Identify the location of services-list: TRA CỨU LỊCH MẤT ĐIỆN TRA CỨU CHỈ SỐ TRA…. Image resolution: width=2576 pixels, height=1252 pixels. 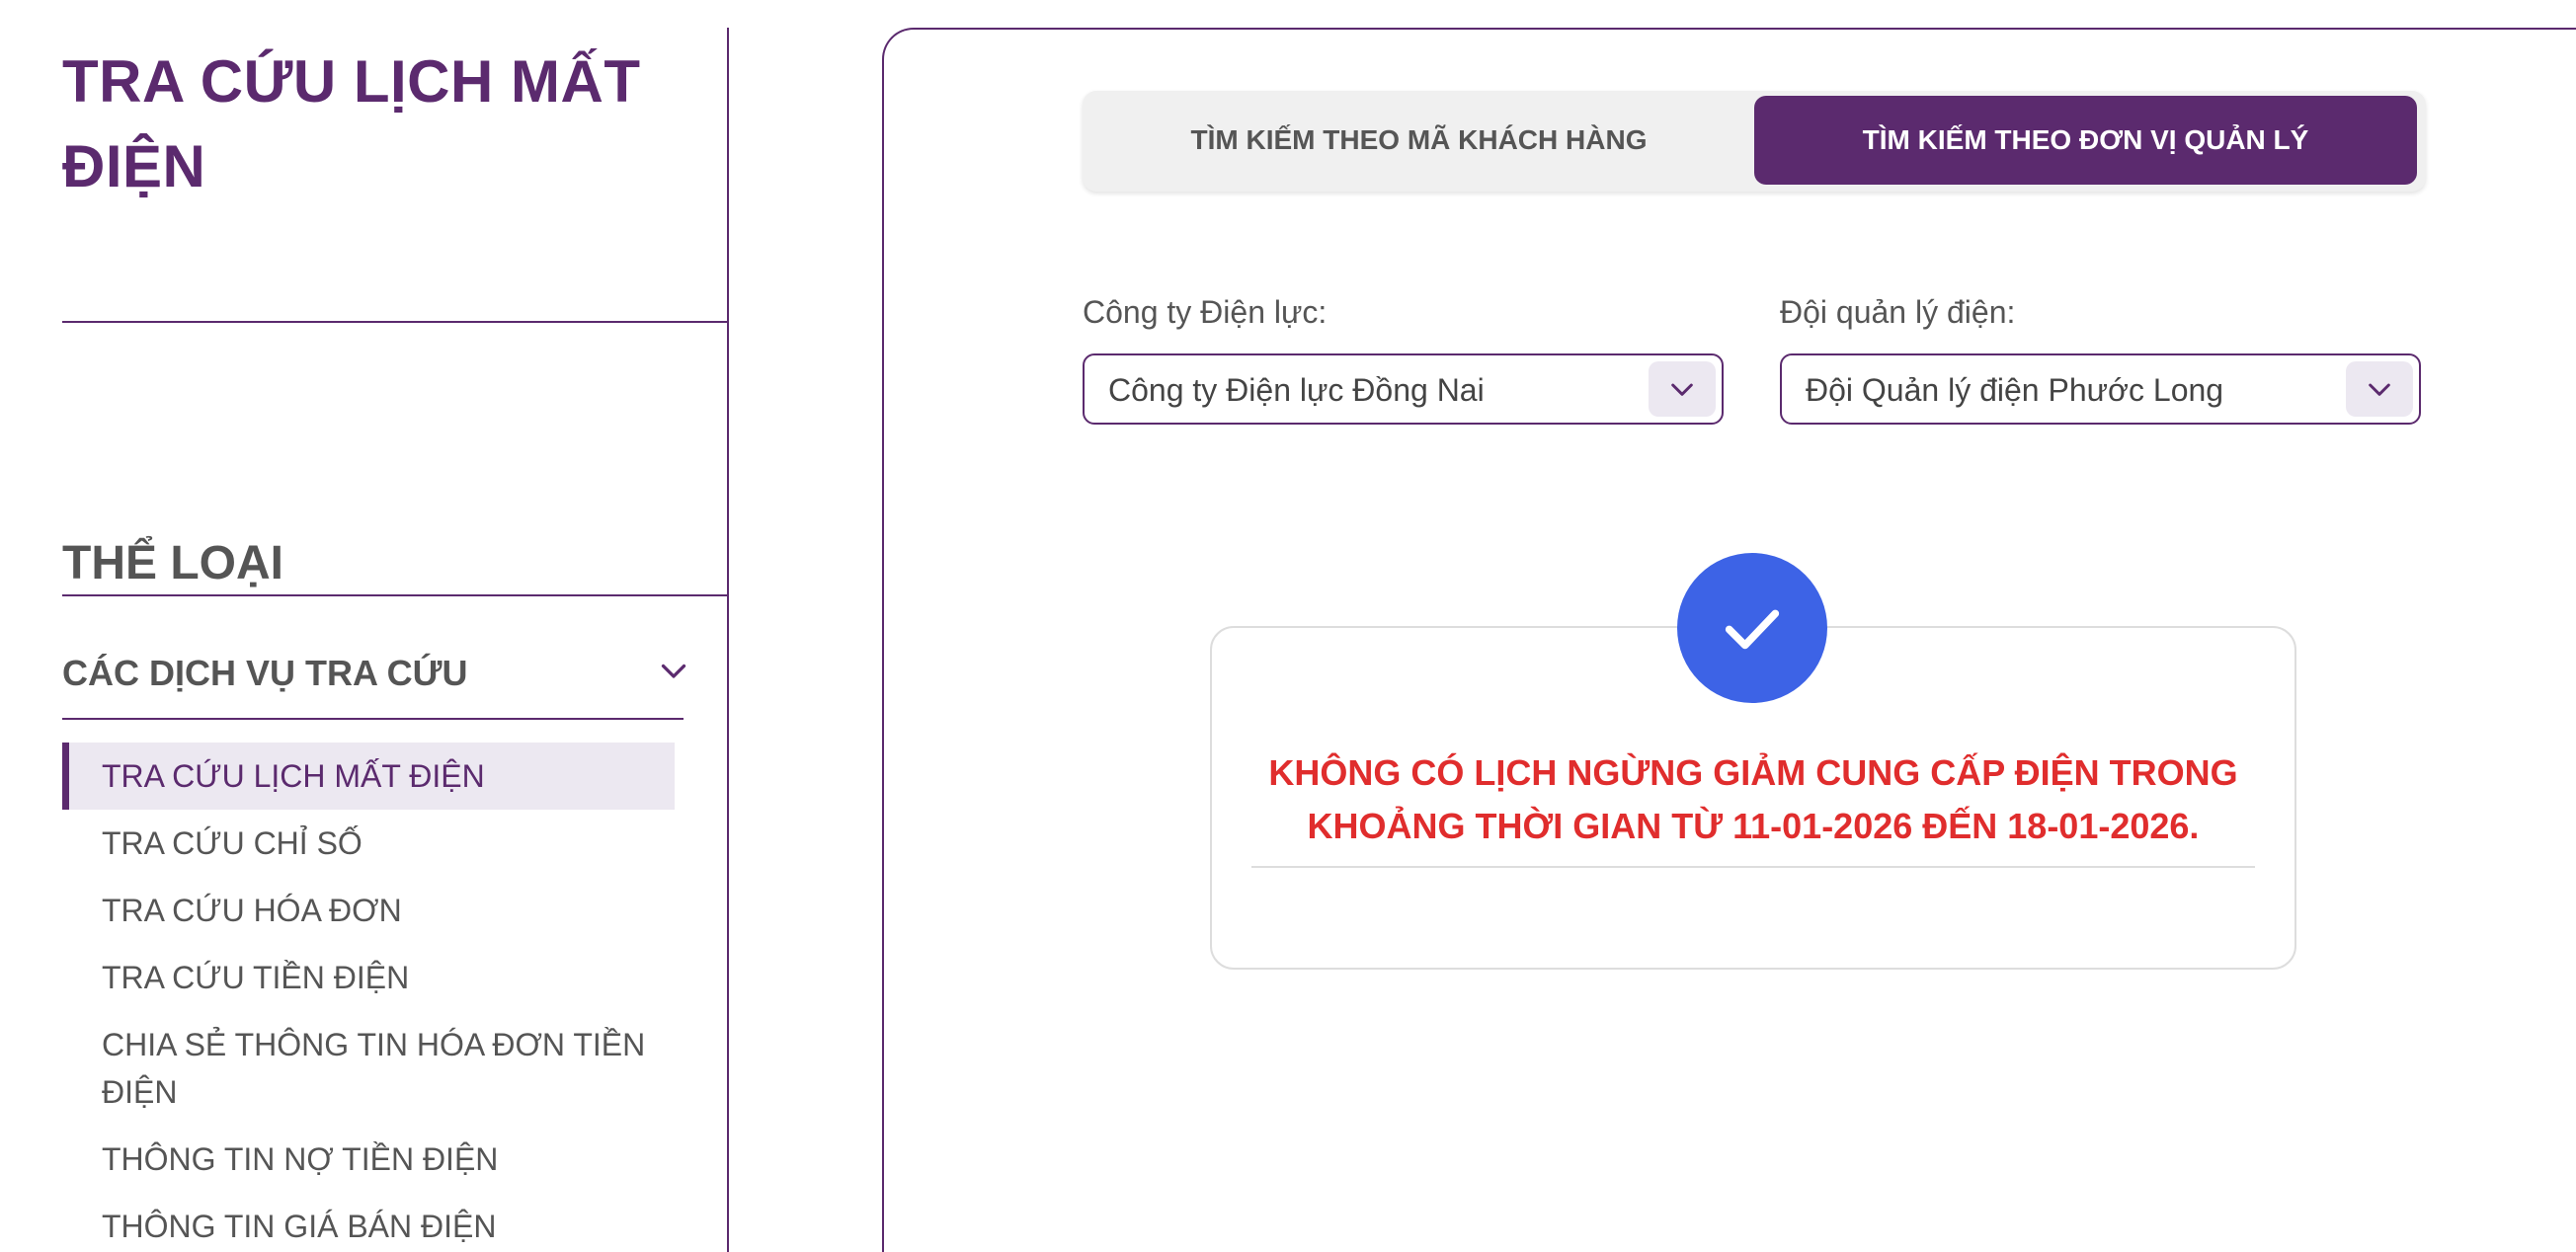
(368, 997).